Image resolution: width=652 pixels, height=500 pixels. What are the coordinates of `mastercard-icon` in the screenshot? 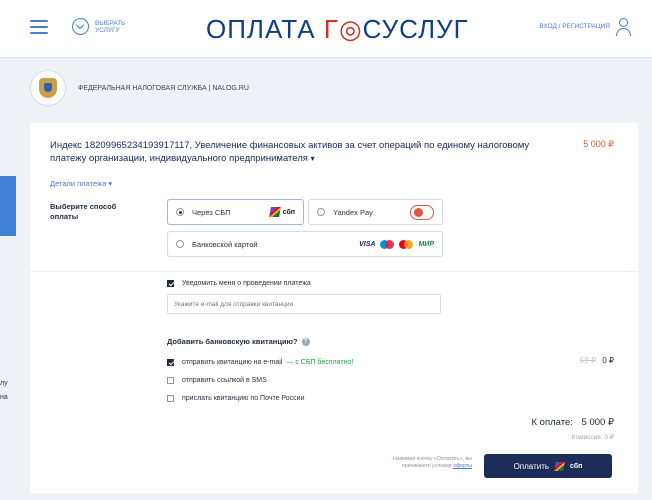 It's located at (406, 244).